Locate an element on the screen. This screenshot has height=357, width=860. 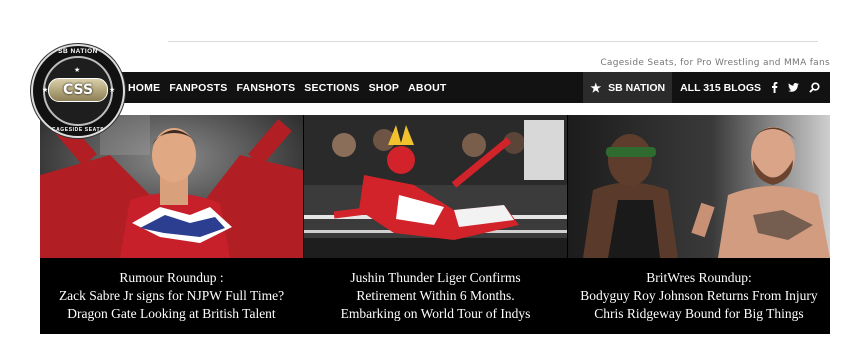
logo-bottom-text: CAGESIDE SEATS is located at coordinates (78, 130).